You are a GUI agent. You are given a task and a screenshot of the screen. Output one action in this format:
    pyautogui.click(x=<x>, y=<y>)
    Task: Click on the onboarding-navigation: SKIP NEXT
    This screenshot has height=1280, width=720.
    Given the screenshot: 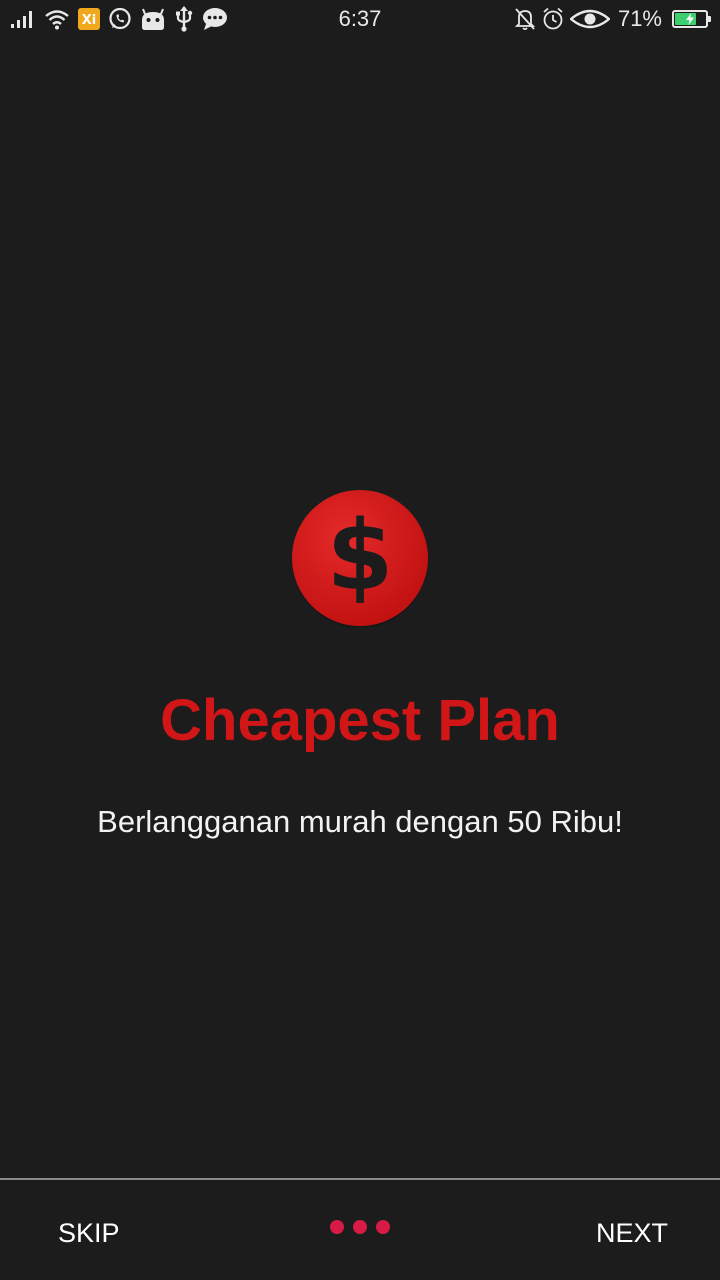 What is the action you would take?
    pyautogui.click(x=360, y=1230)
    